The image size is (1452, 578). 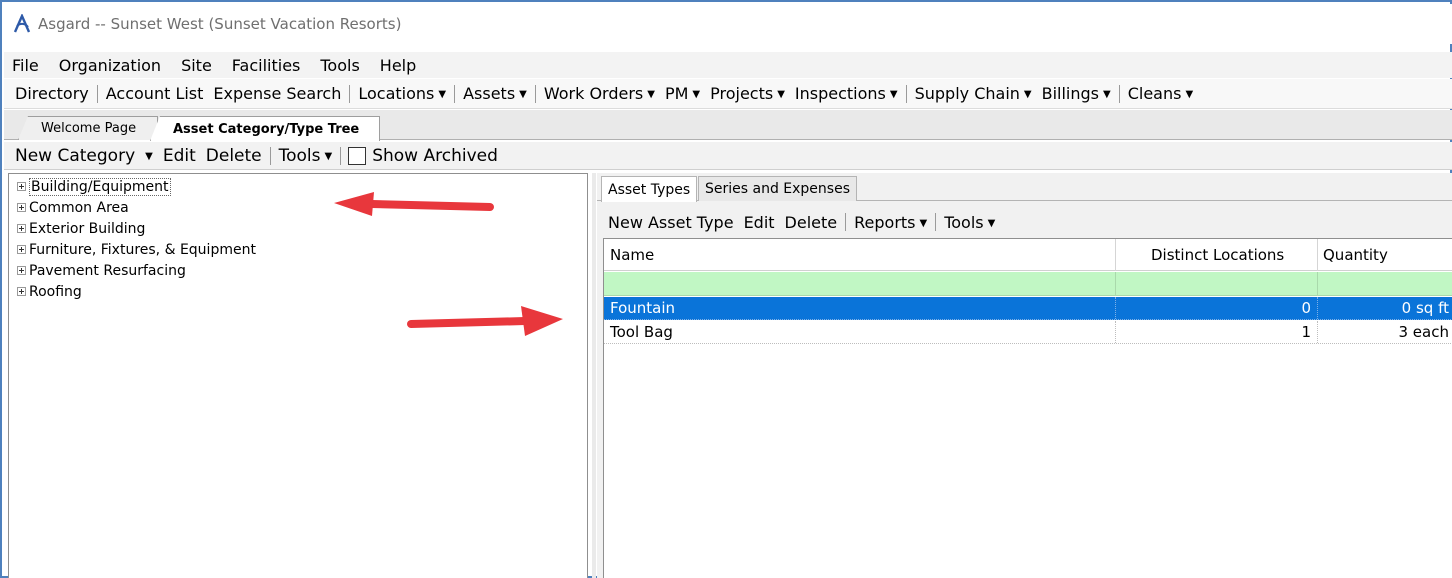 What do you see at coordinates (495, 93) in the screenshot?
I see `nav-assets: Assets ▼` at bounding box center [495, 93].